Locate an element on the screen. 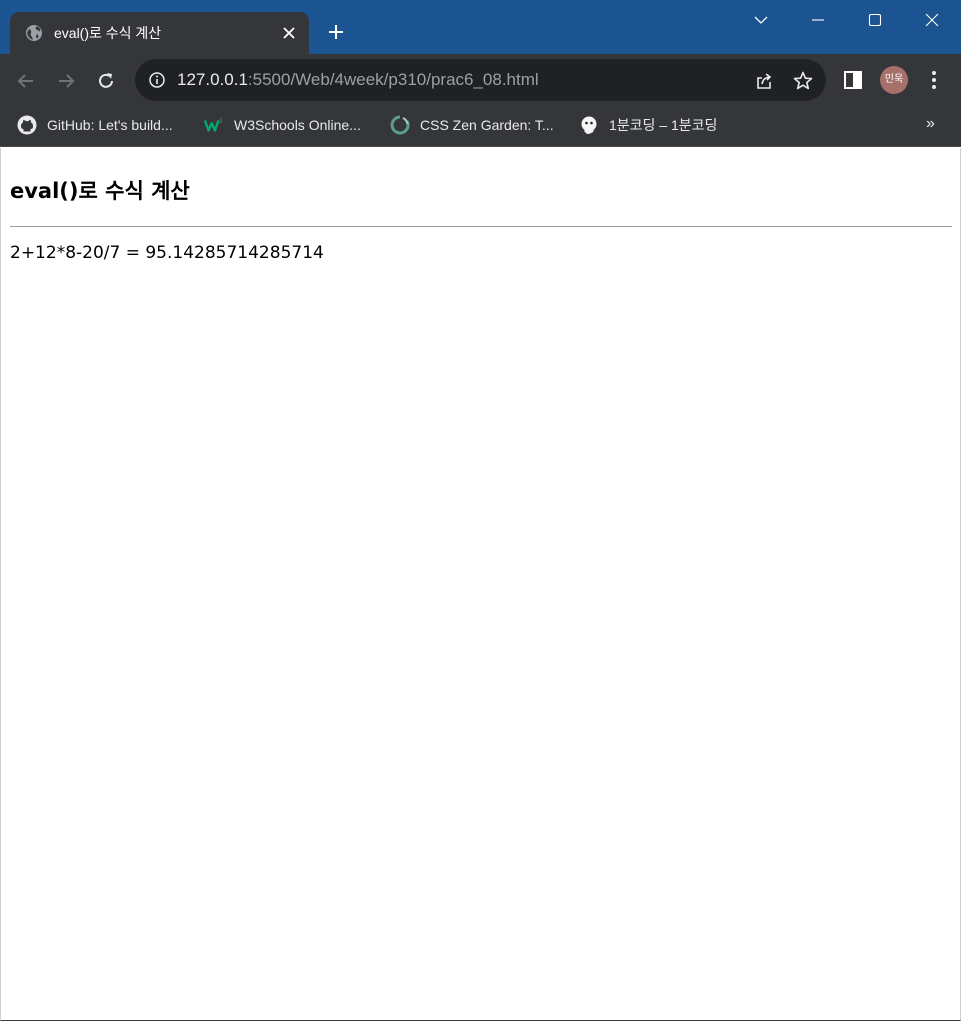 The height and width of the screenshot is (1021, 961). 1bun-coding-icon is located at coordinates (589, 125).